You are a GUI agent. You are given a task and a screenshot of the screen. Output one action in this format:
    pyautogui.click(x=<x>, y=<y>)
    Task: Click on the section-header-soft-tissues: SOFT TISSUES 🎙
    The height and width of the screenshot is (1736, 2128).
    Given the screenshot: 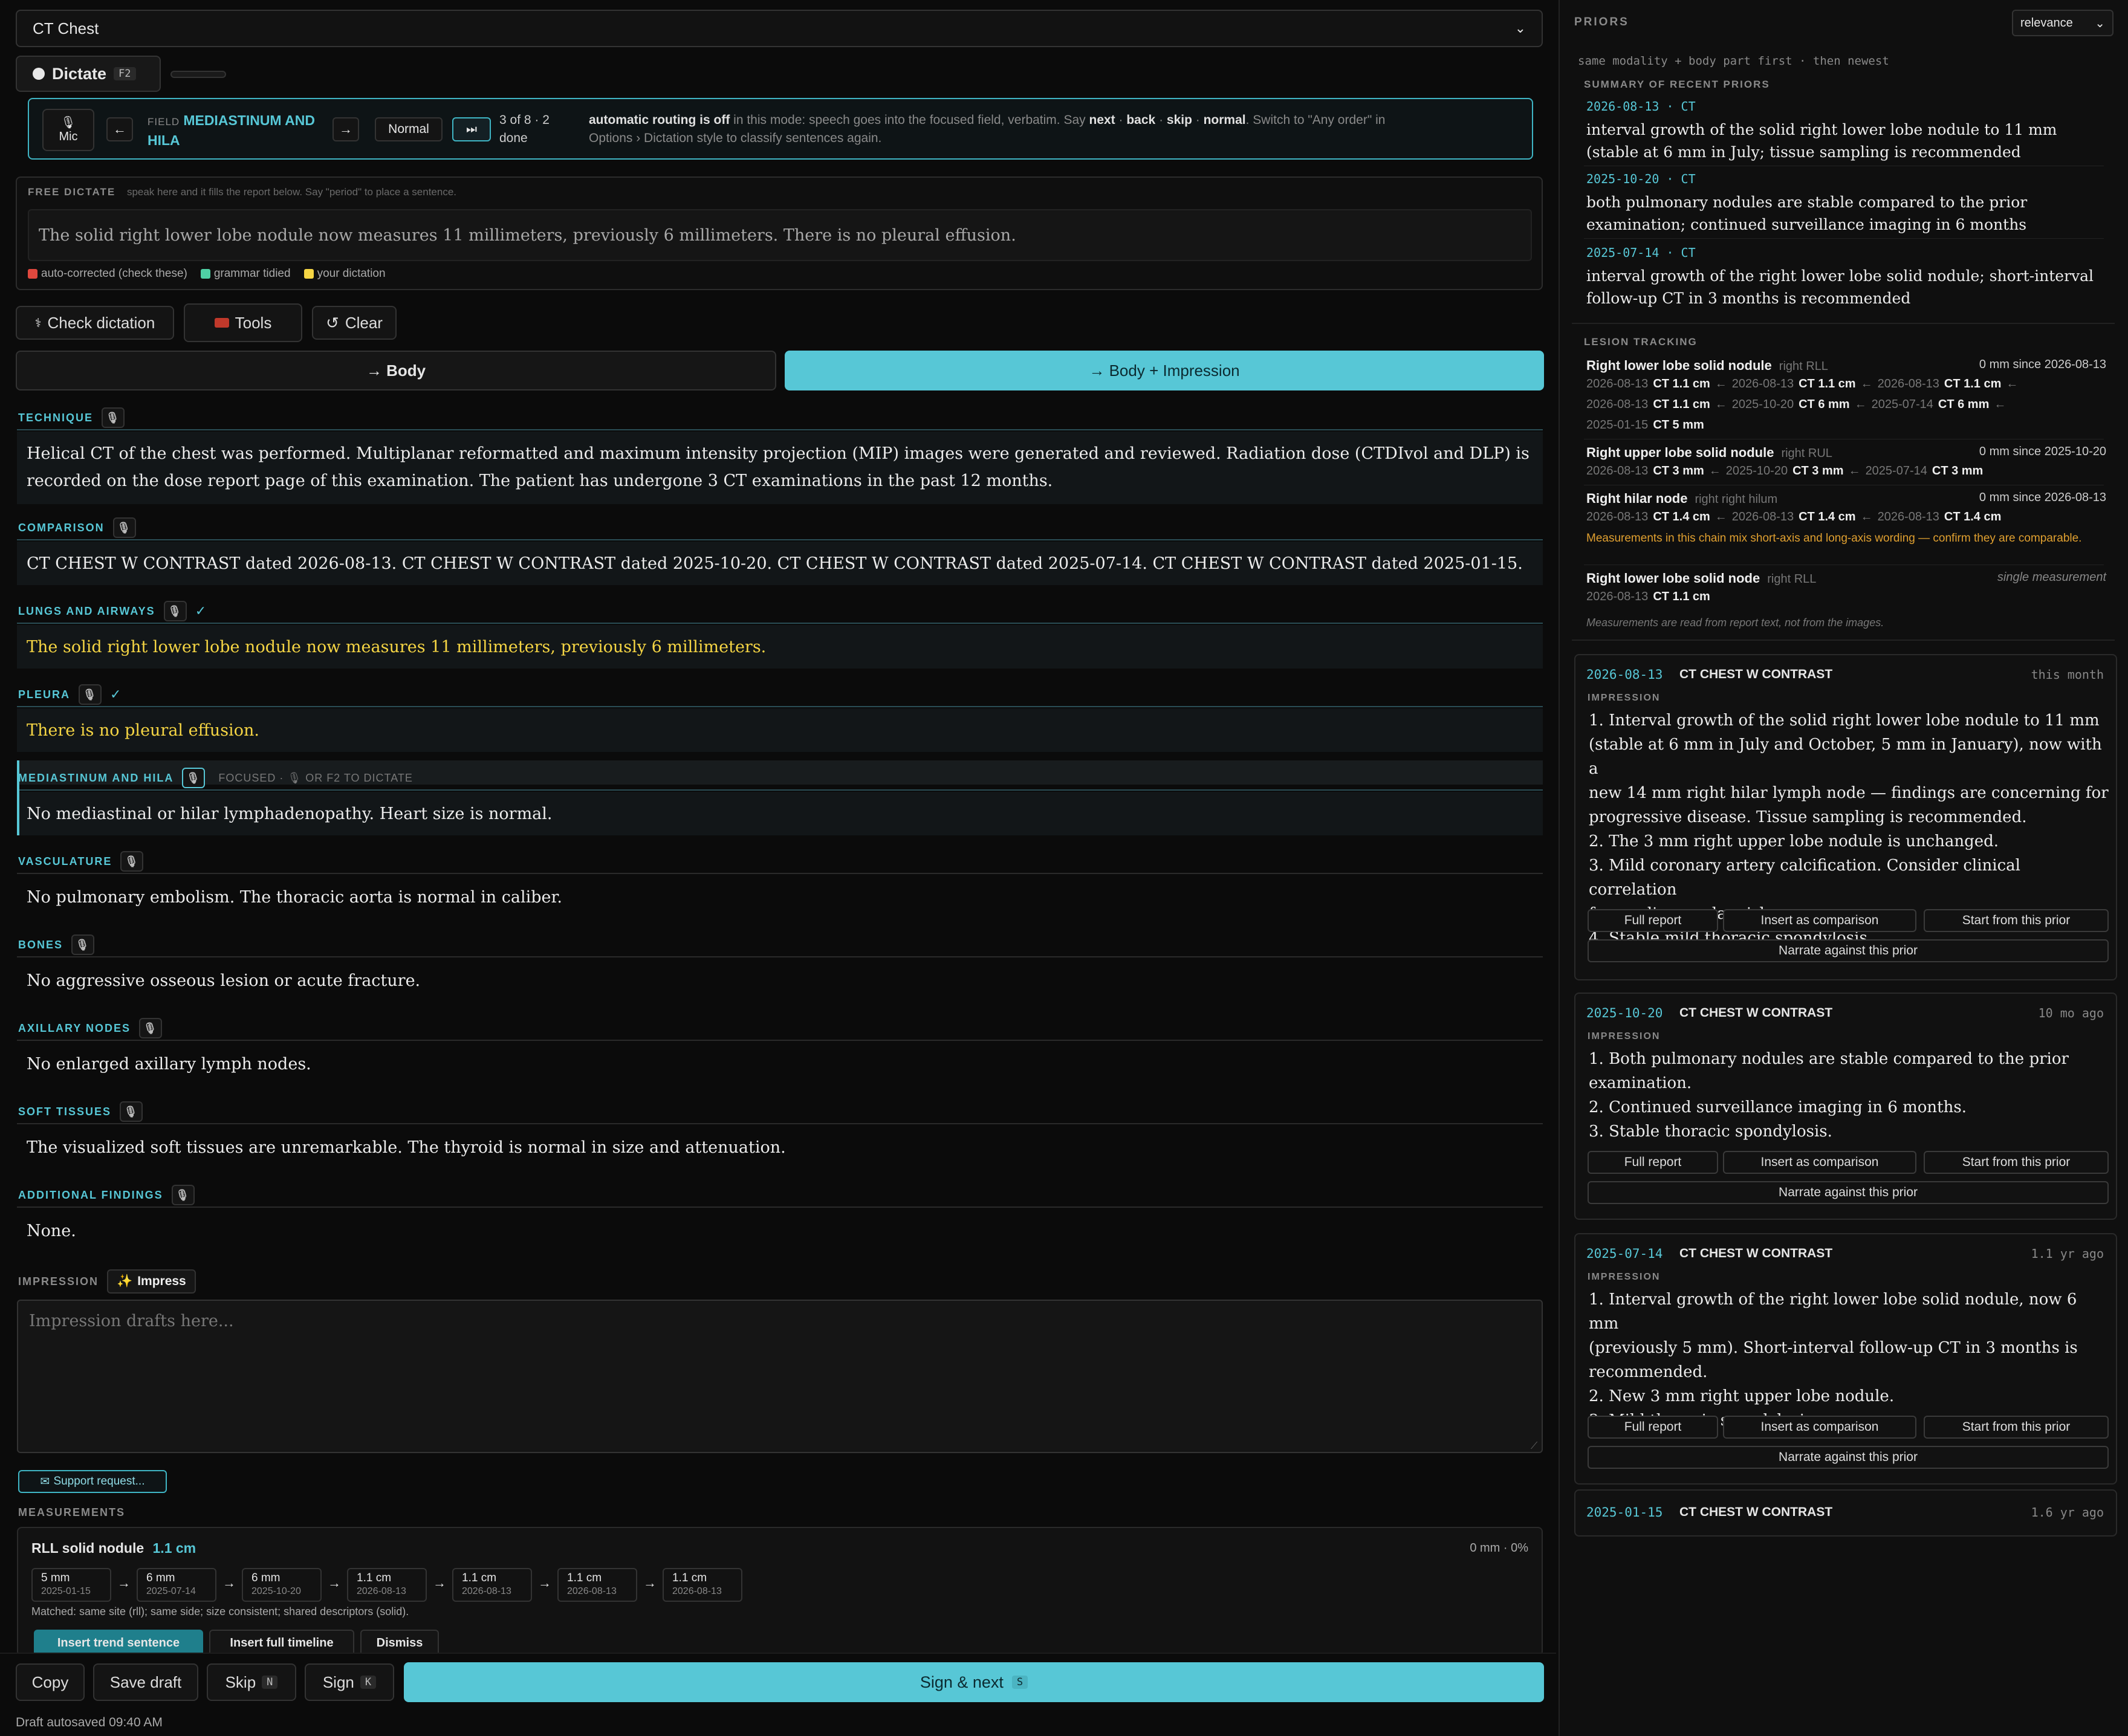 What is the action you would take?
    pyautogui.click(x=80, y=1111)
    